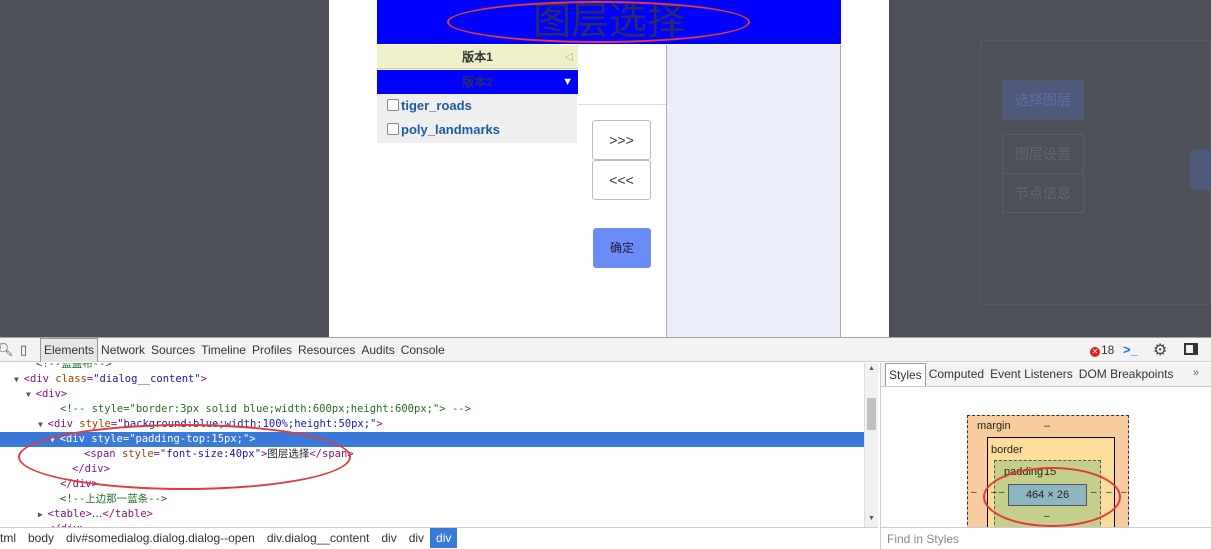 The width and height of the screenshot is (1211, 549). I want to click on tab-network: Network, so click(123, 350).